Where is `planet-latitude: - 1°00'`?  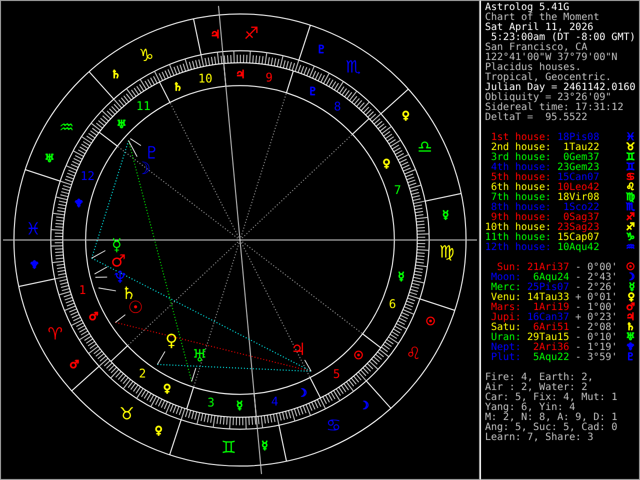
planet-latitude: - 1°00' is located at coordinates (596, 308).